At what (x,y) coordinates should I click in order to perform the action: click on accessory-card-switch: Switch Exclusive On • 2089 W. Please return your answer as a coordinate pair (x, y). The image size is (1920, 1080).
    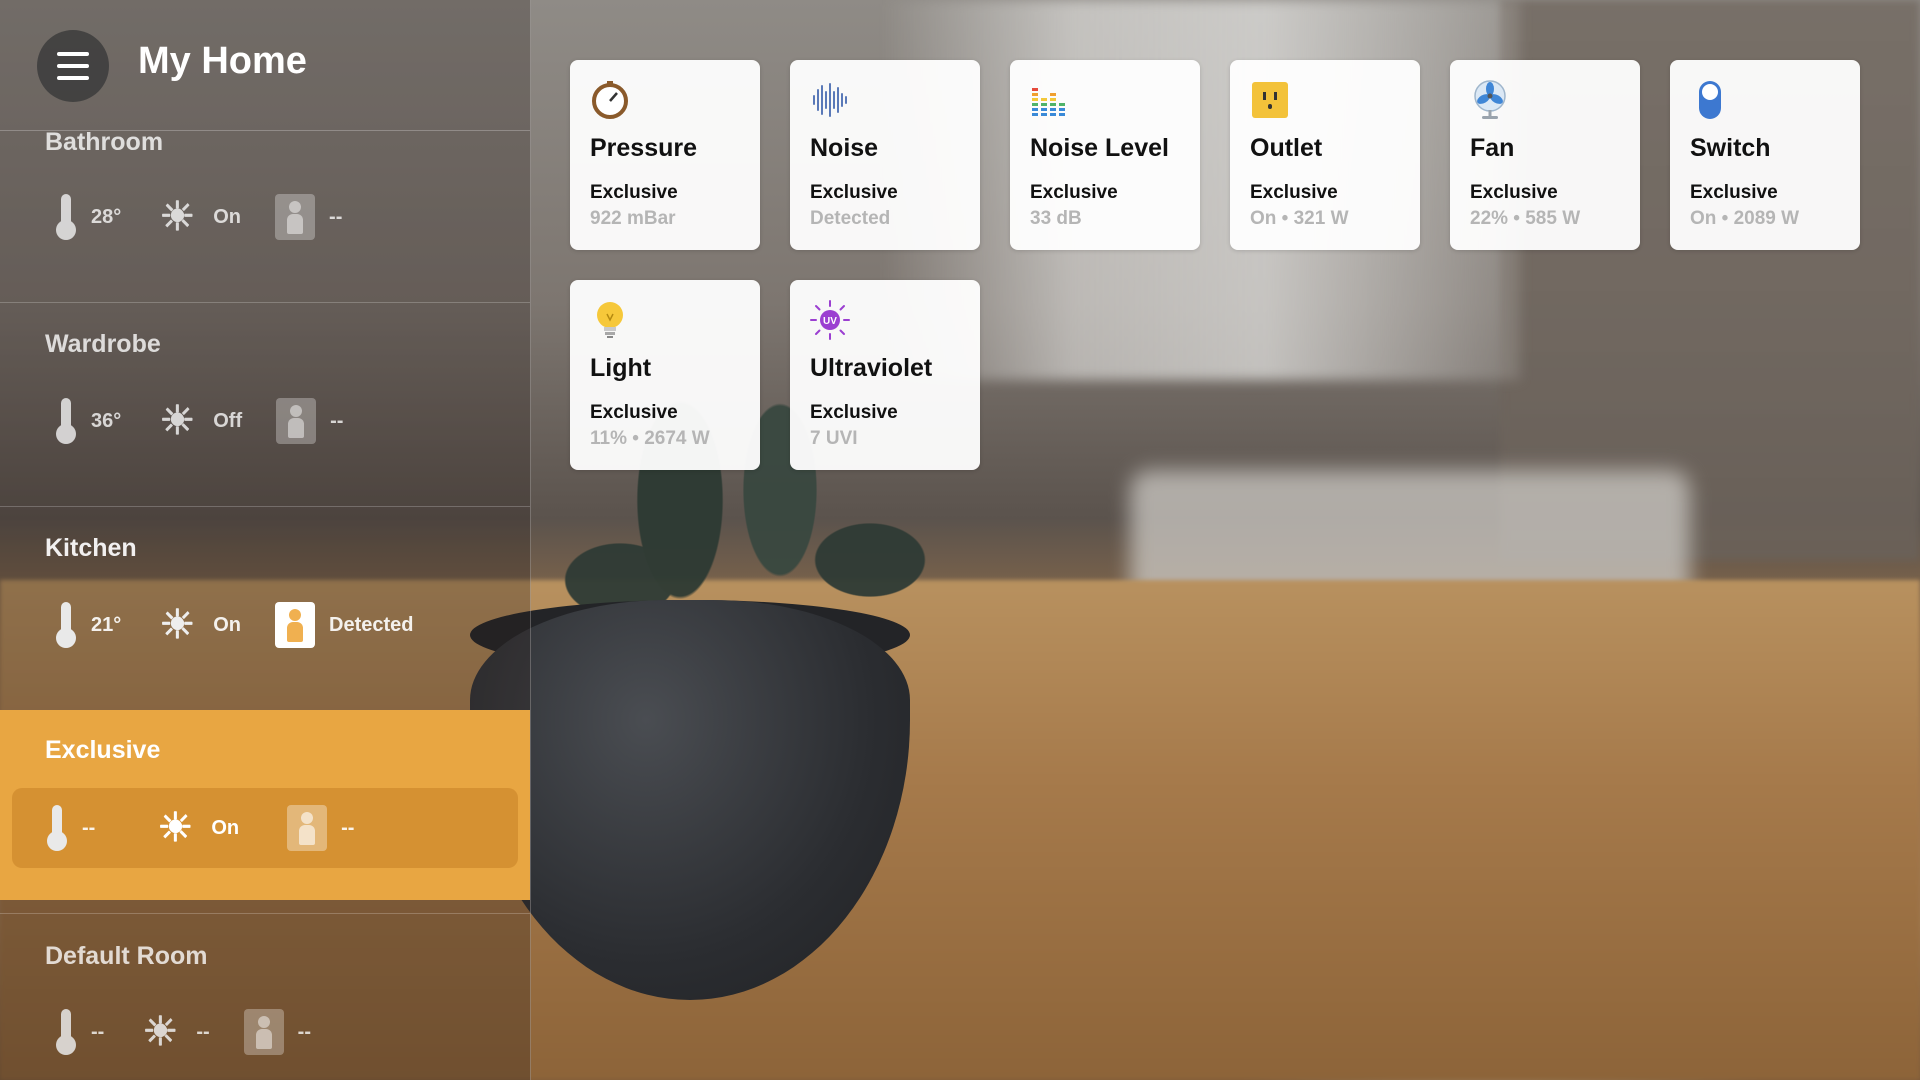
    Looking at the image, I should click on (1765, 155).